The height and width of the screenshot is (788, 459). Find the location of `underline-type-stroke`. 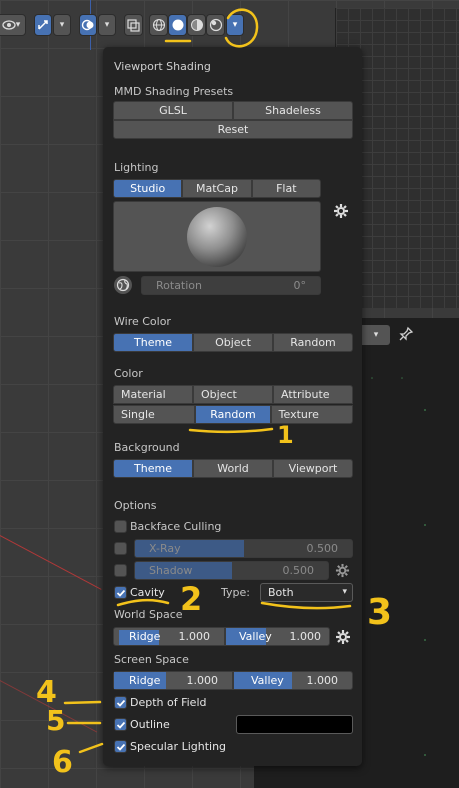

underline-type-stroke is located at coordinates (306, 605).